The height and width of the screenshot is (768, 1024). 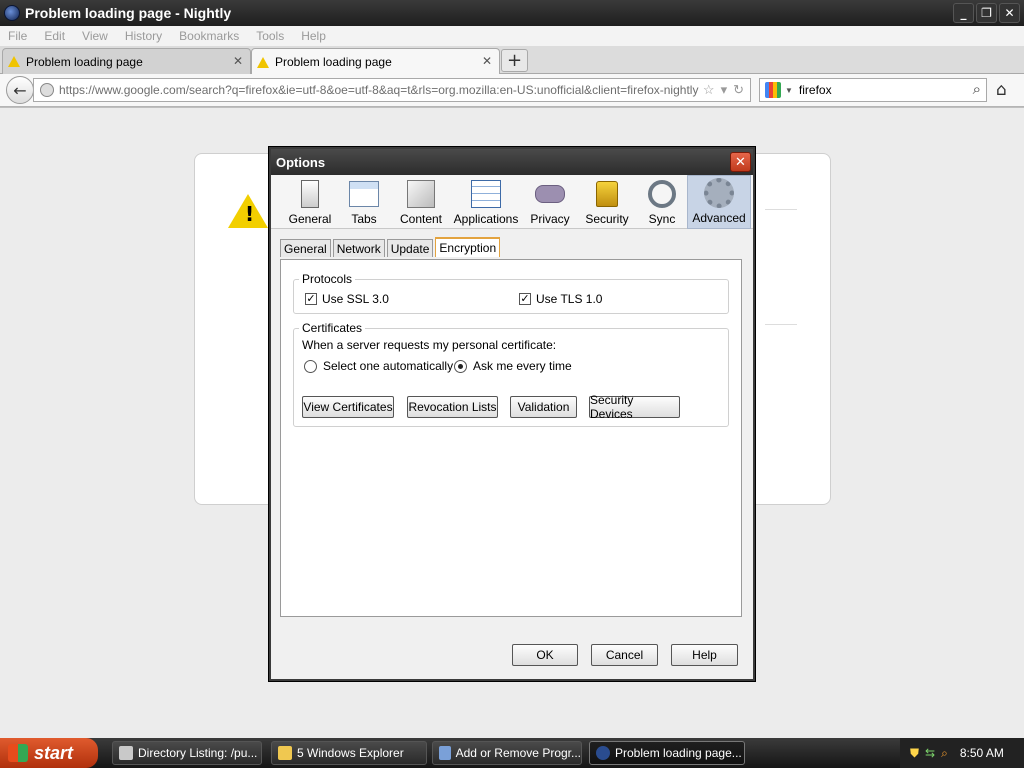 What do you see at coordinates (358, 248) in the screenshot?
I see `subtab-network: Network` at bounding box center [358, 248].